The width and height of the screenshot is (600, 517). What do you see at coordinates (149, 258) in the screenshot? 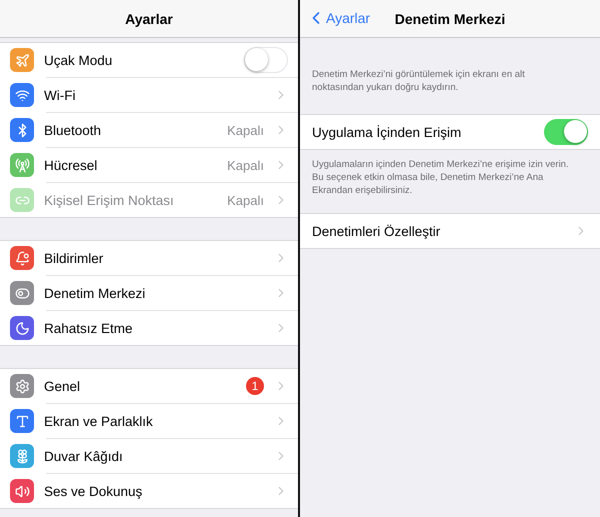
I see `settings-row: Bildirimler` at bounding box center [149, 258].